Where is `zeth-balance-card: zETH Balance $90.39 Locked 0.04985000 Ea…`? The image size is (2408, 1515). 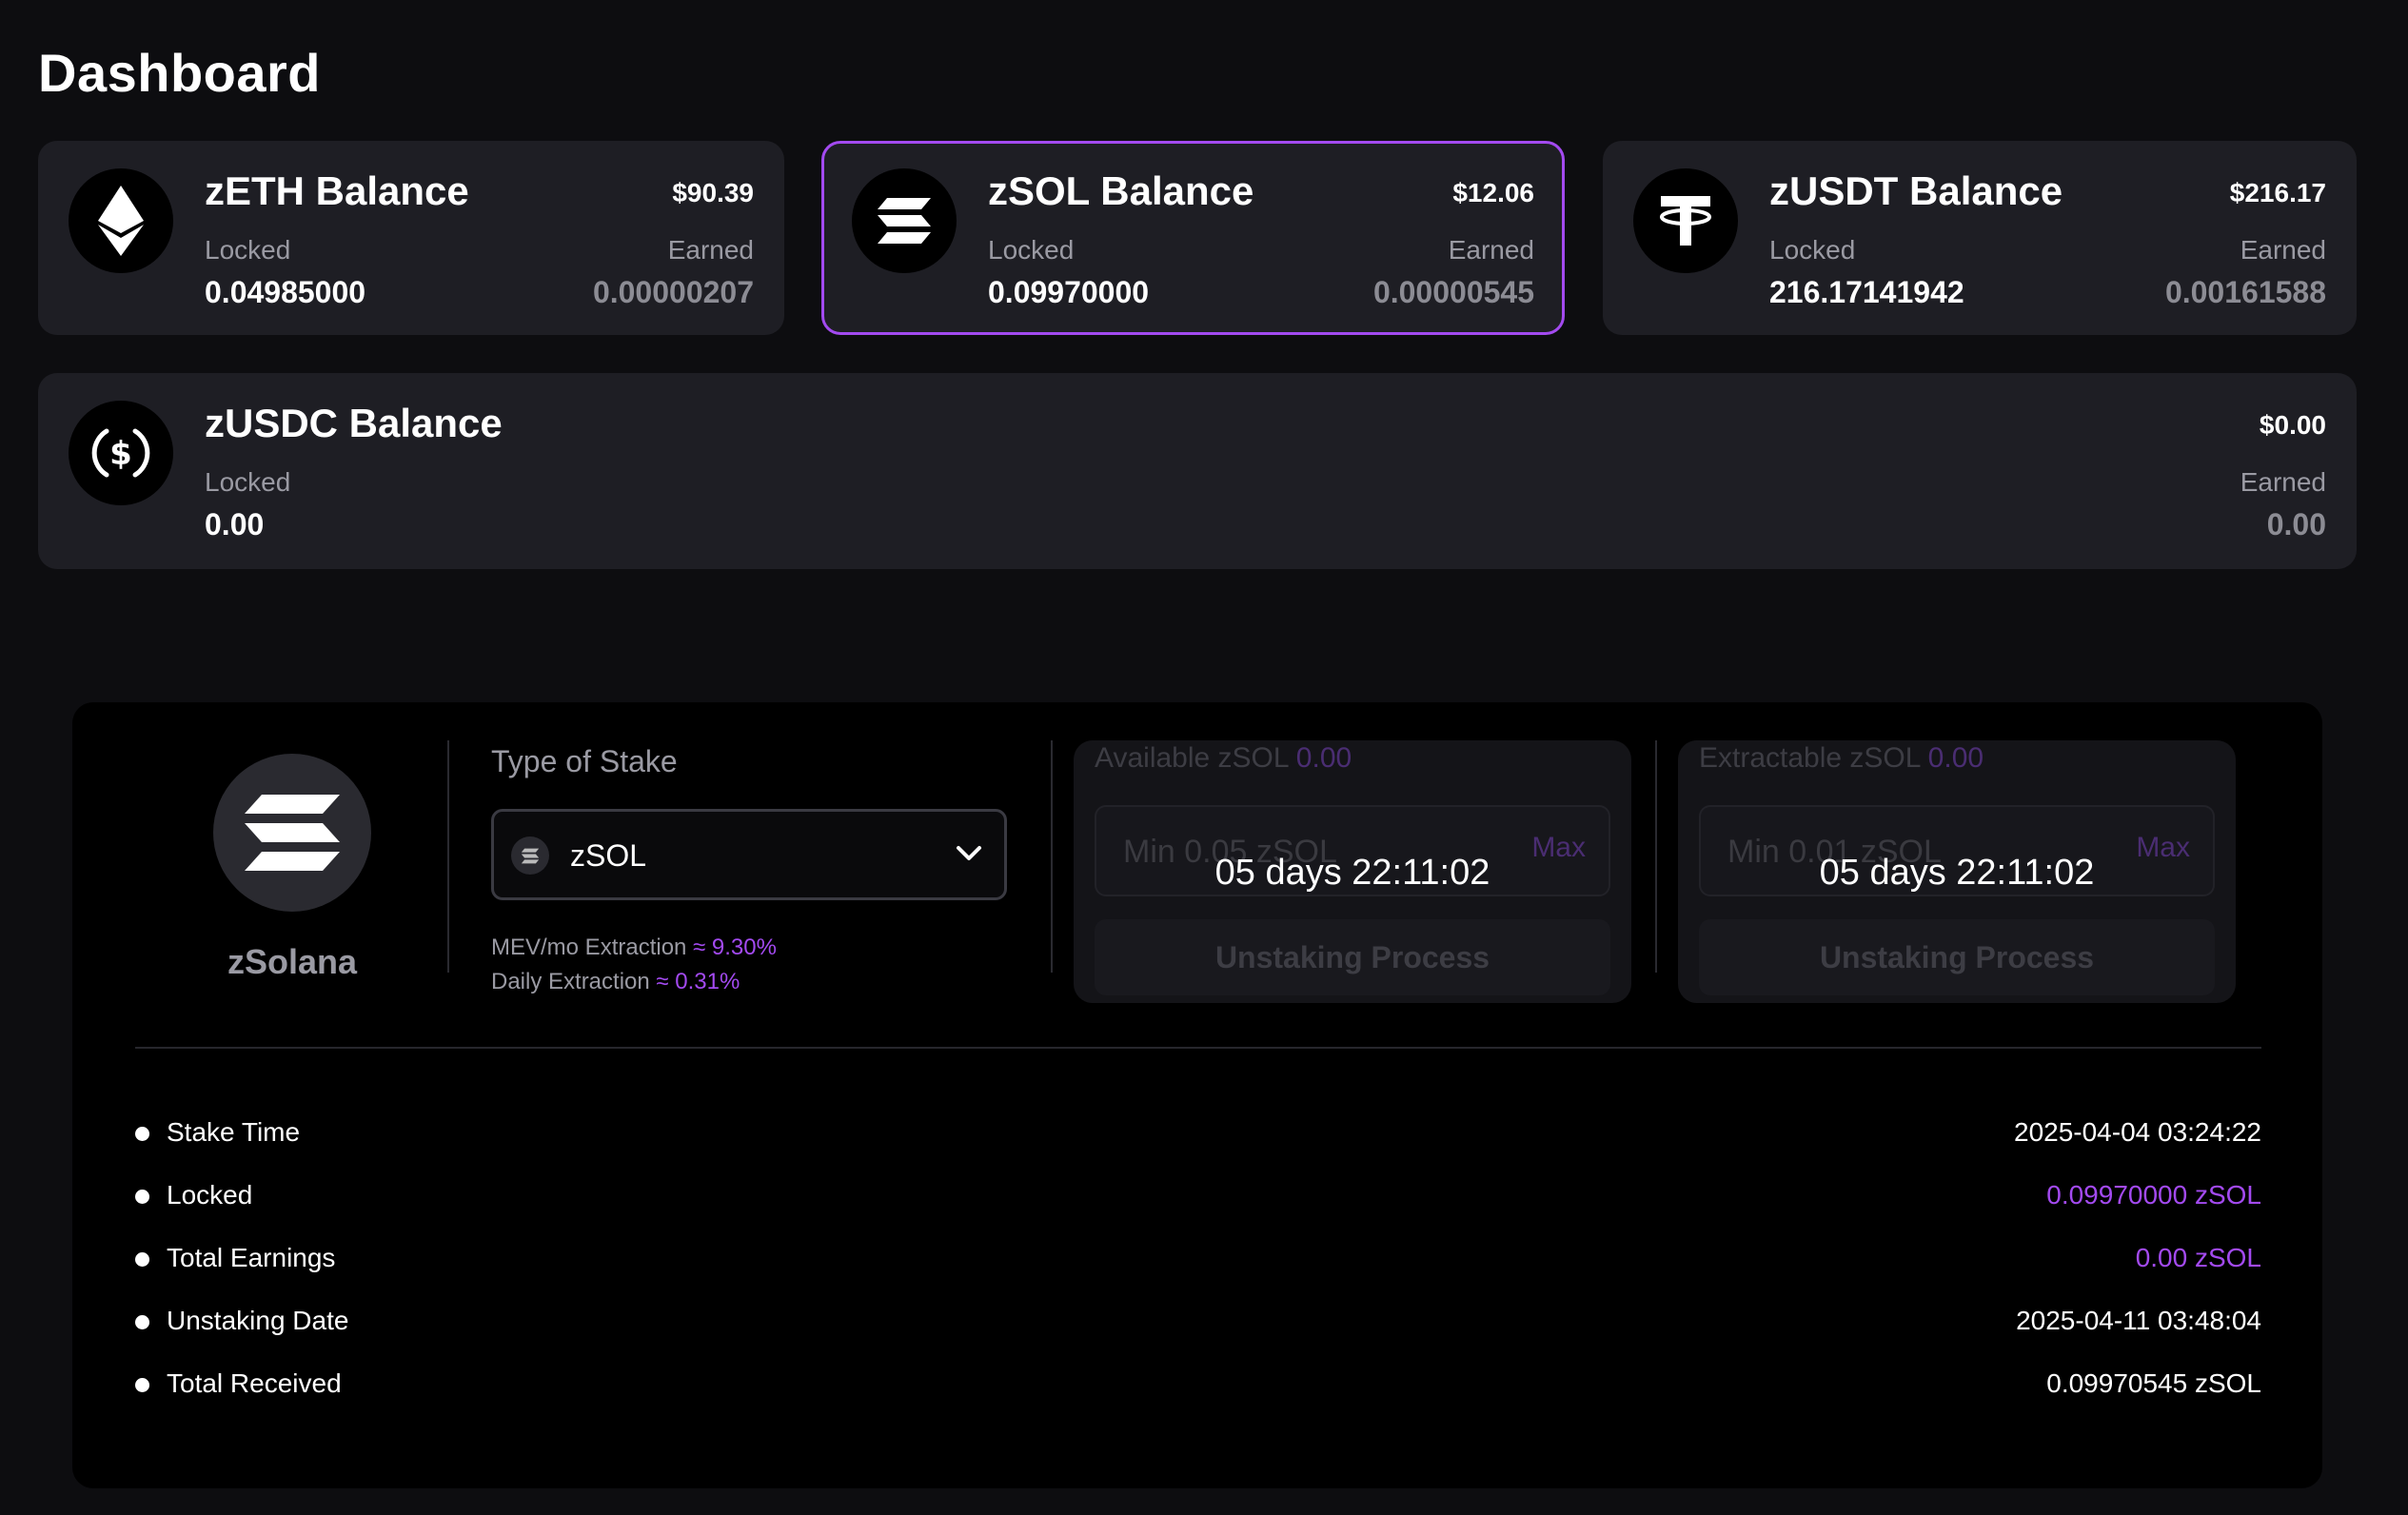
zeth-balance-card: zETH Balance $90.39 Locked 0.04985000 Ea… is located at coordinates (411, 238).